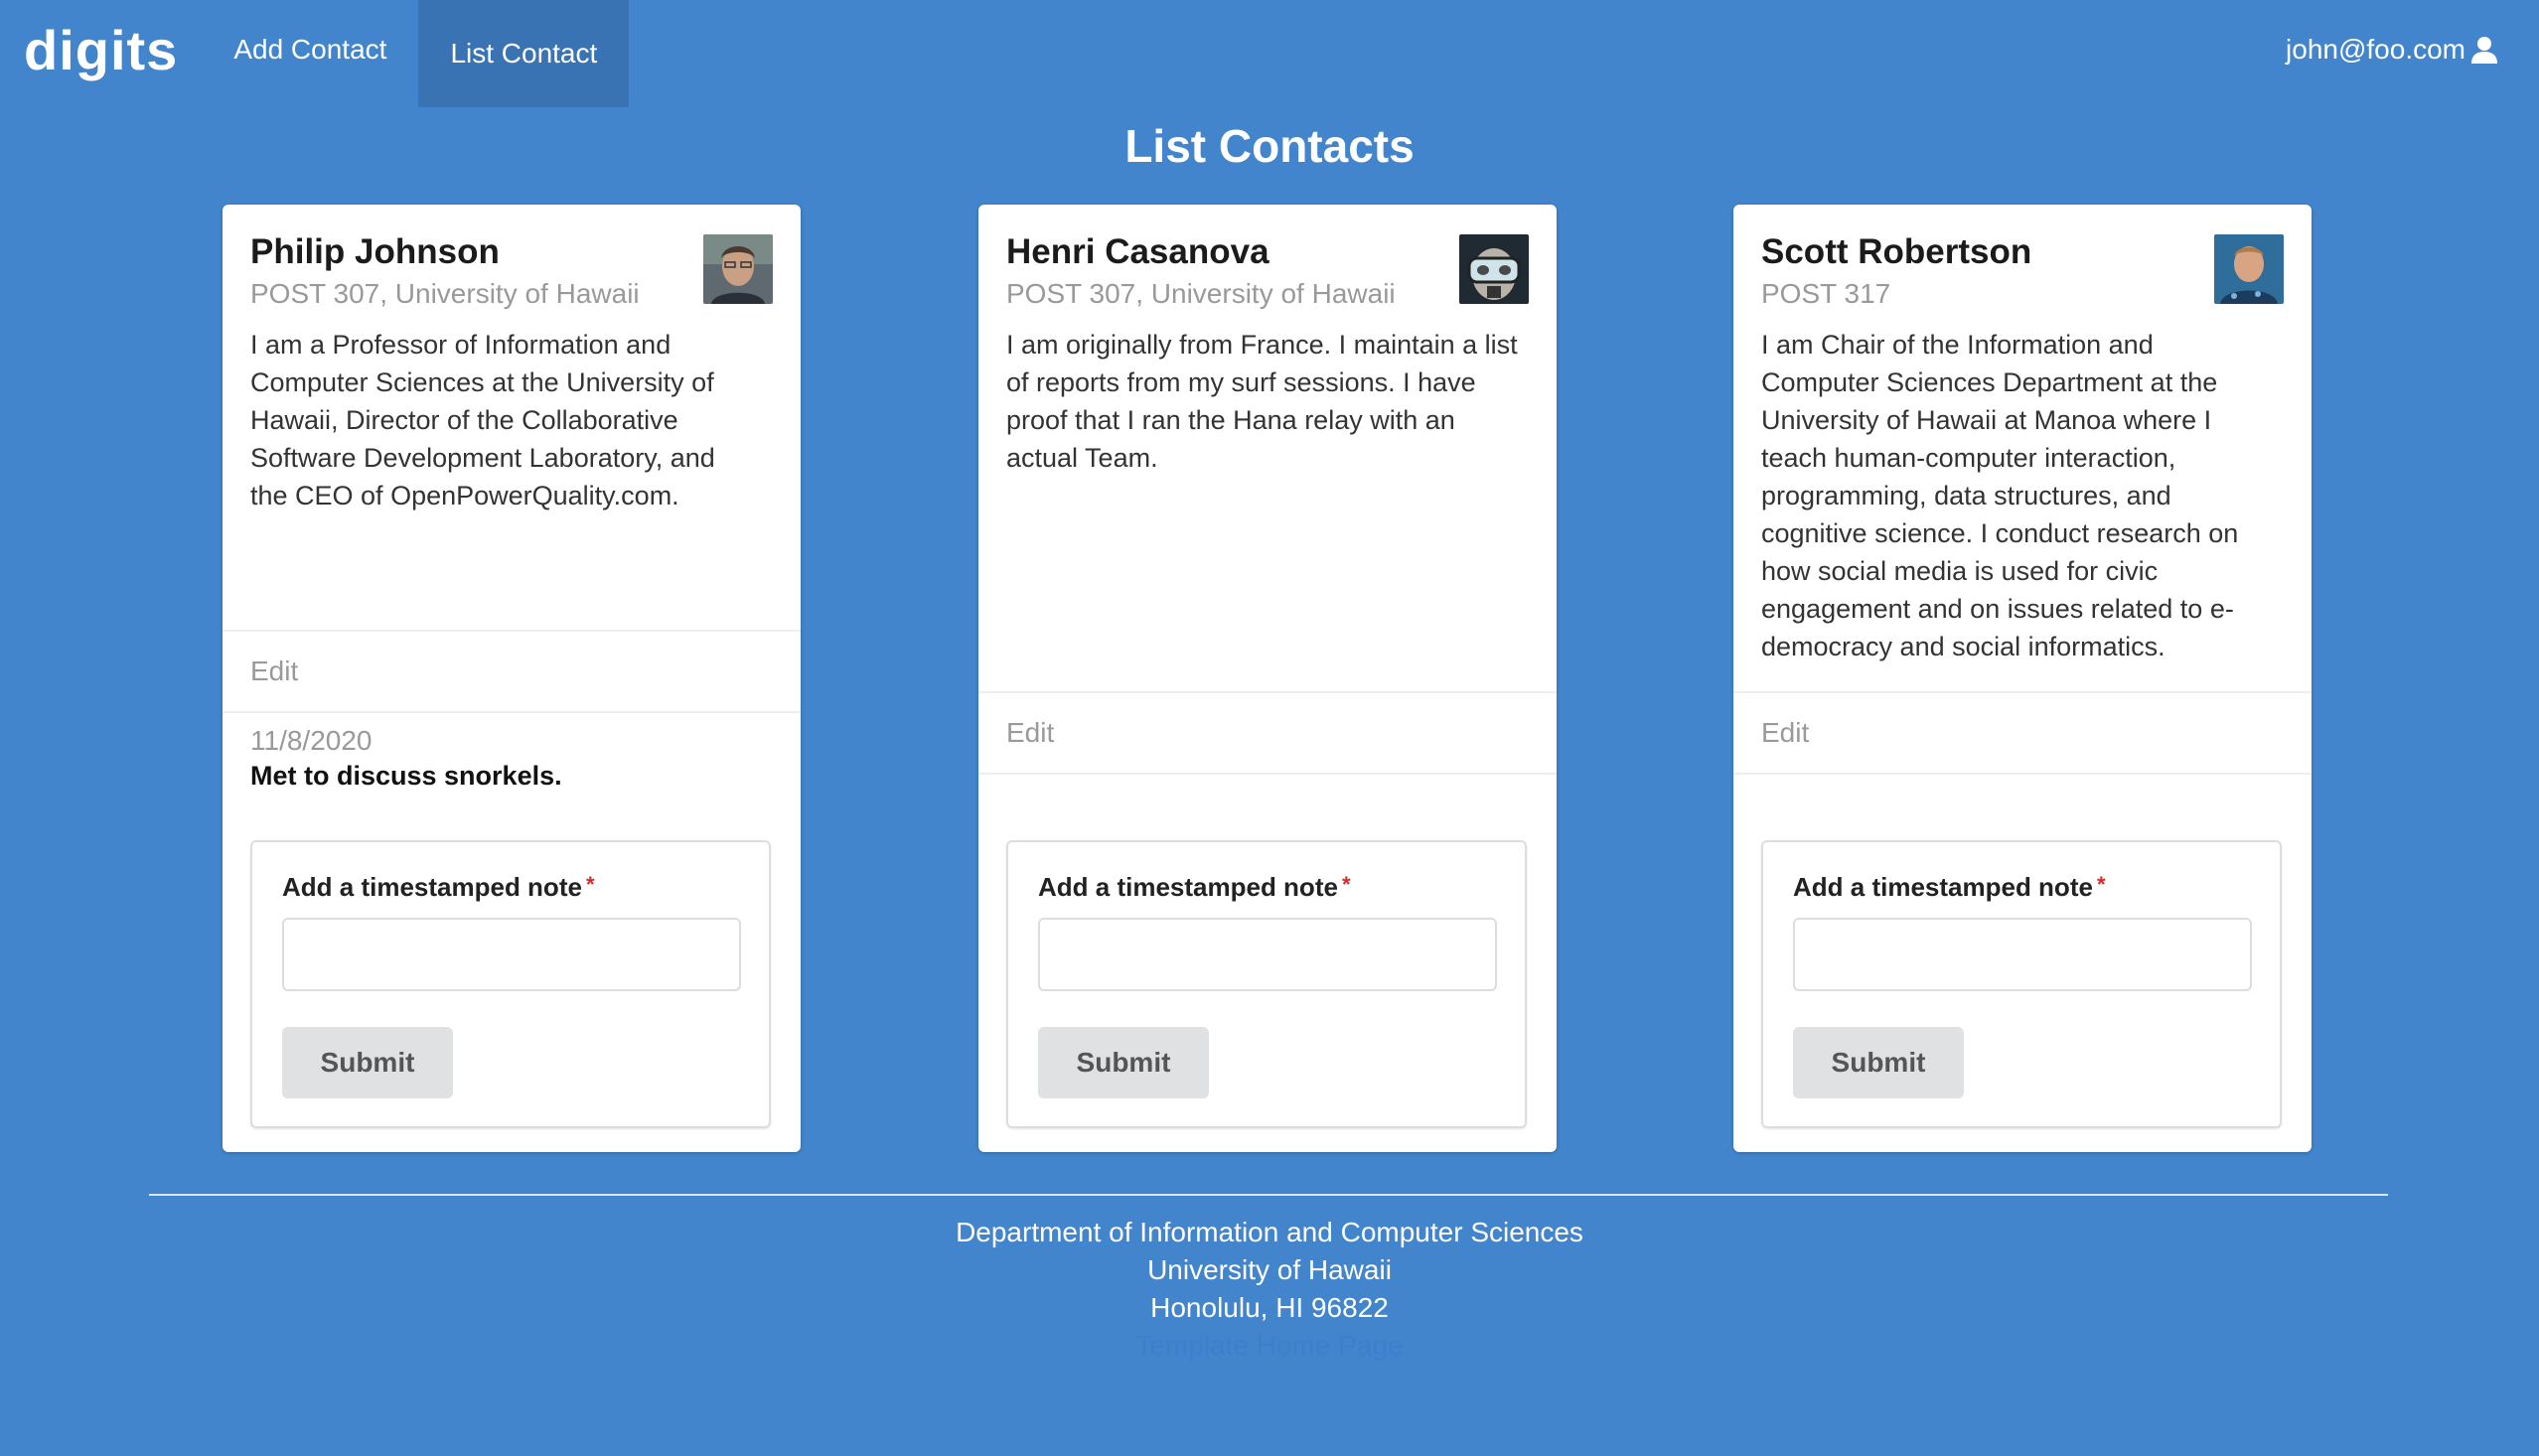  I want to click on footer-university: University of Hawaii, so click(1269, 1269).